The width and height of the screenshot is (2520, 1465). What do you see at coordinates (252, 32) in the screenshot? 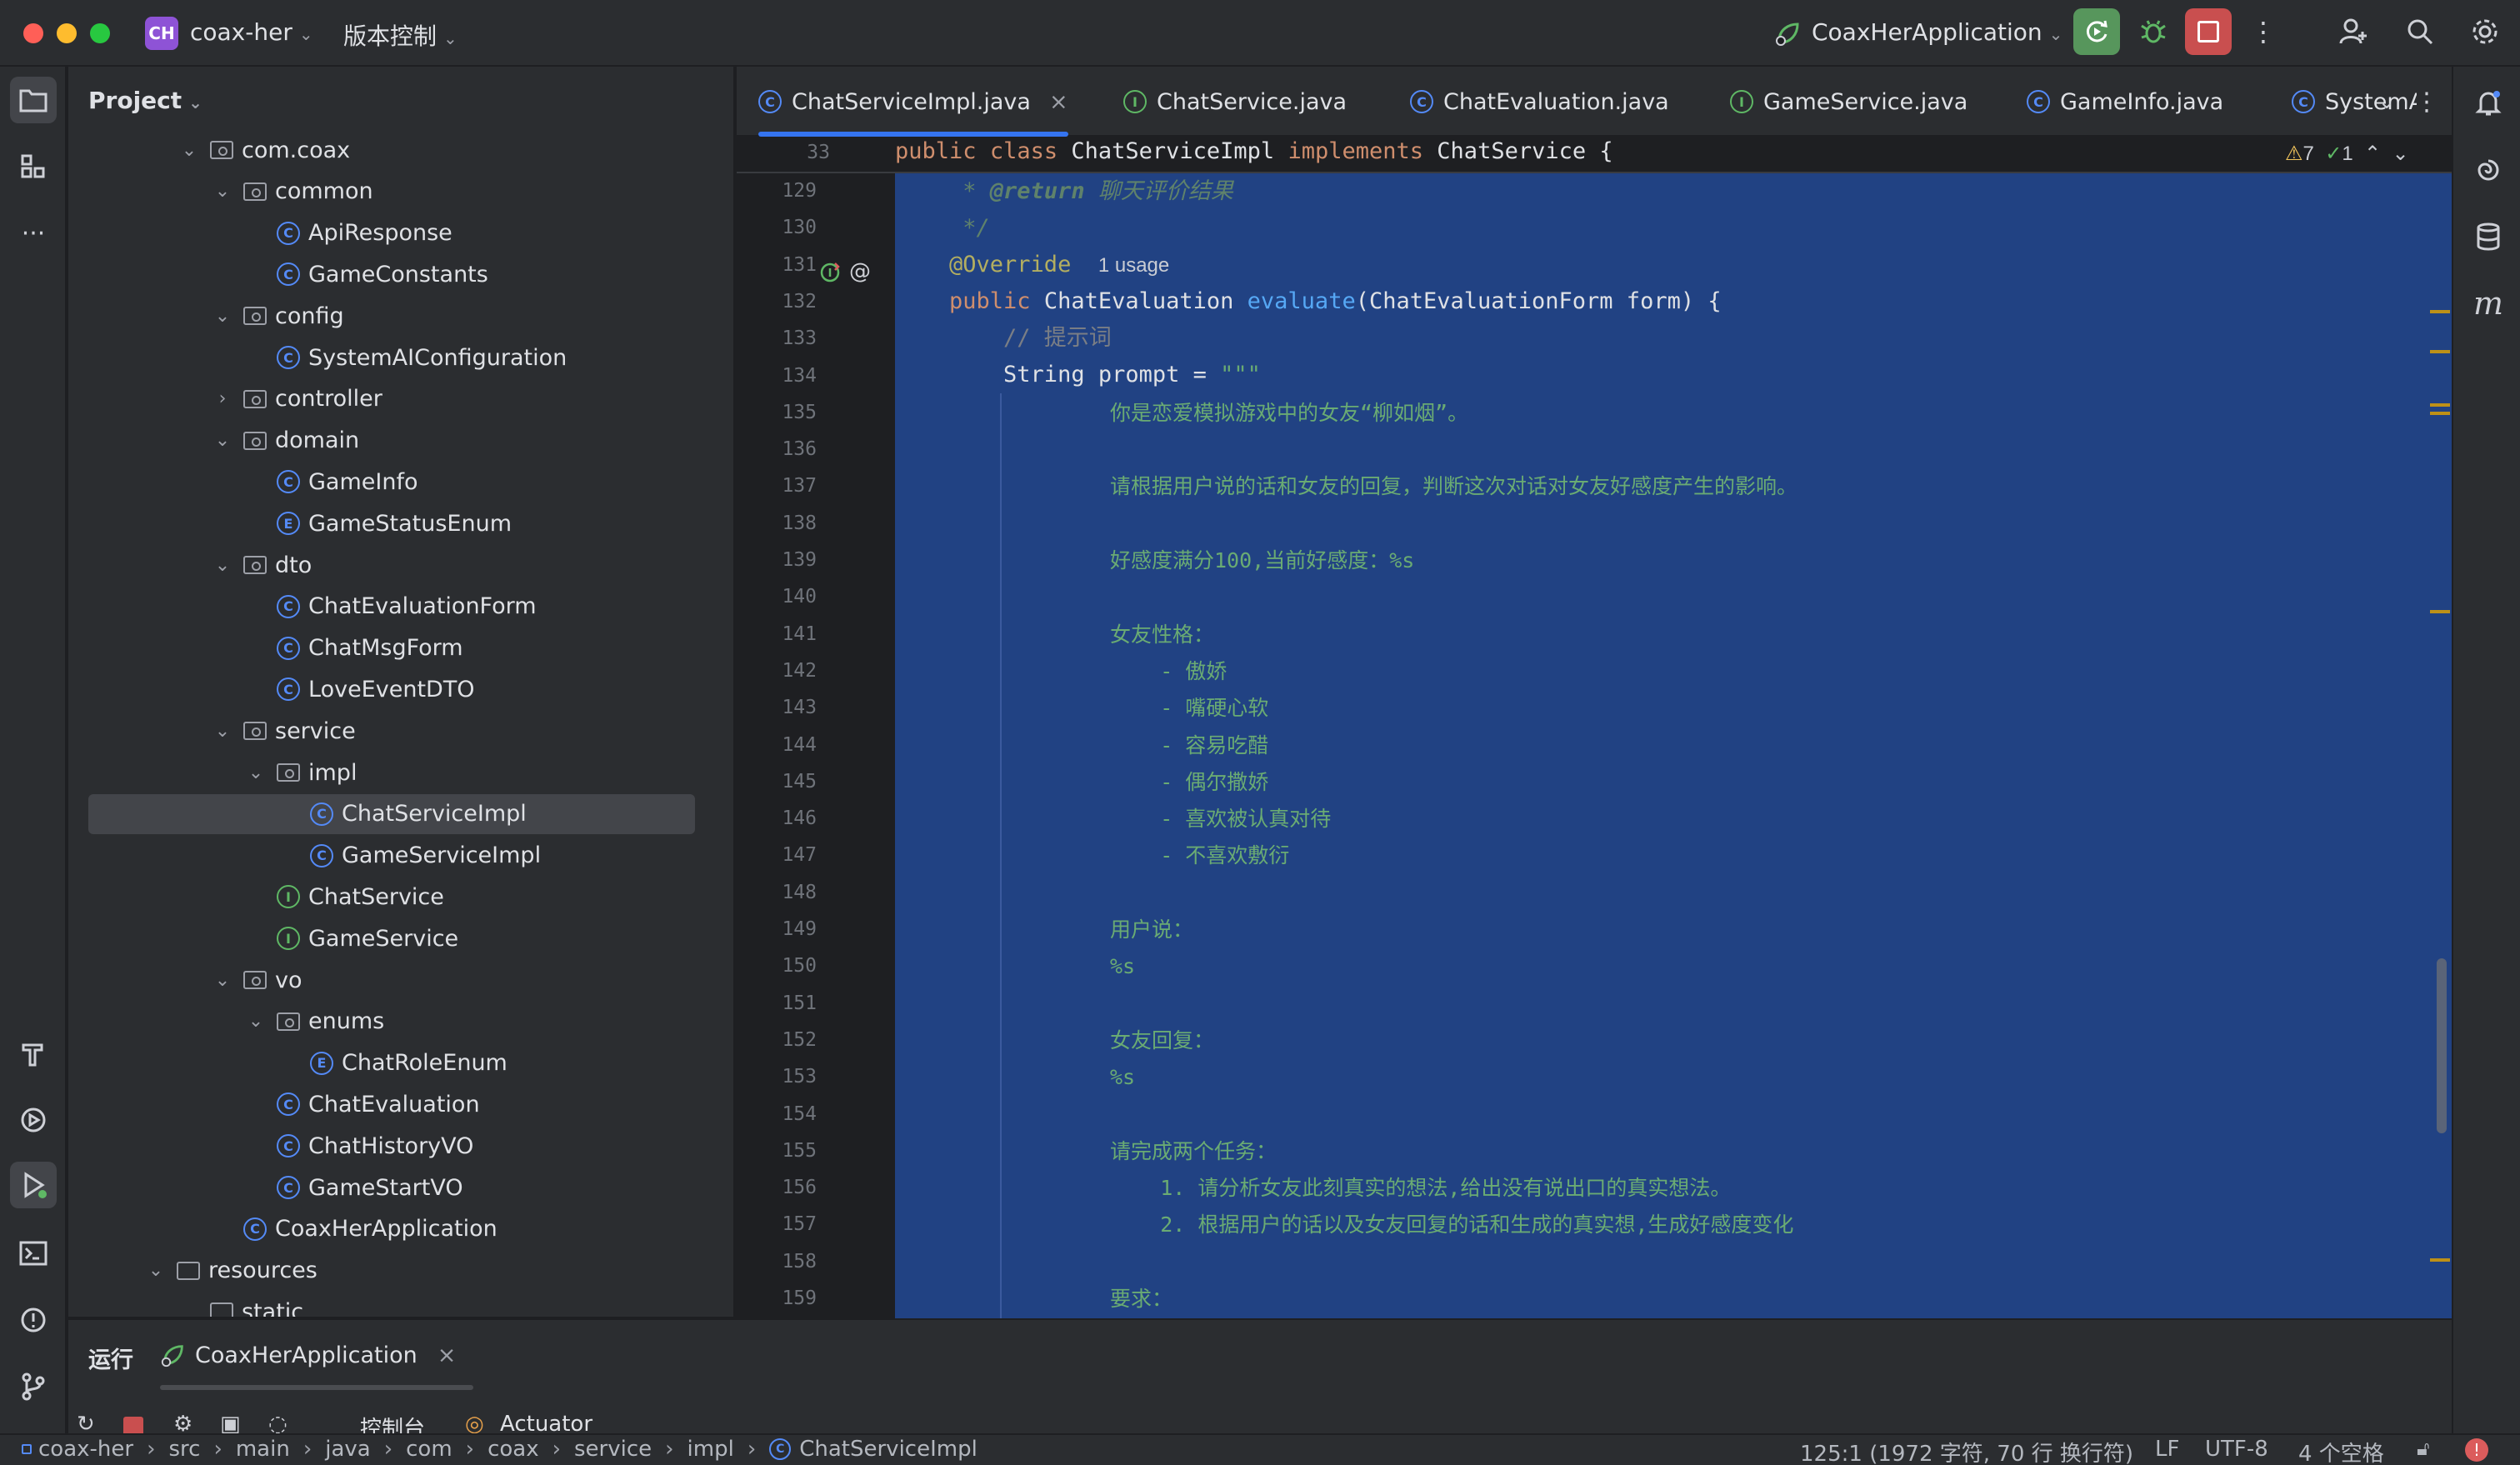
I see `project-switcher: coax-her ⌄` at bounding box center [252, 32].